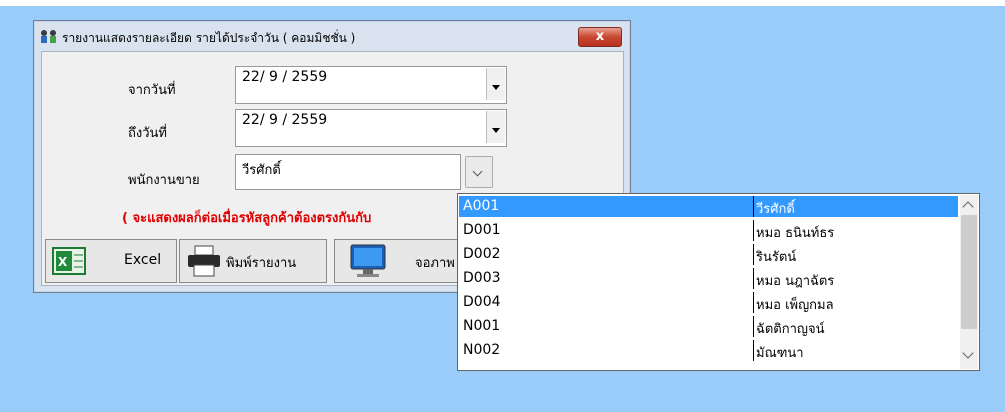 Image resolution: width=1005 pixels, height=412 pixels. Describe the element at coordinates (495, 127) in the screenshot. I see `to-date-dropdown-arrow-icon` at that location.